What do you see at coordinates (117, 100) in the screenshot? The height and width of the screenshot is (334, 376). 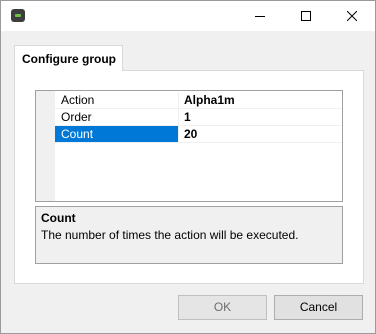 I see `property-name: Action` at bounding box center [117, 100].